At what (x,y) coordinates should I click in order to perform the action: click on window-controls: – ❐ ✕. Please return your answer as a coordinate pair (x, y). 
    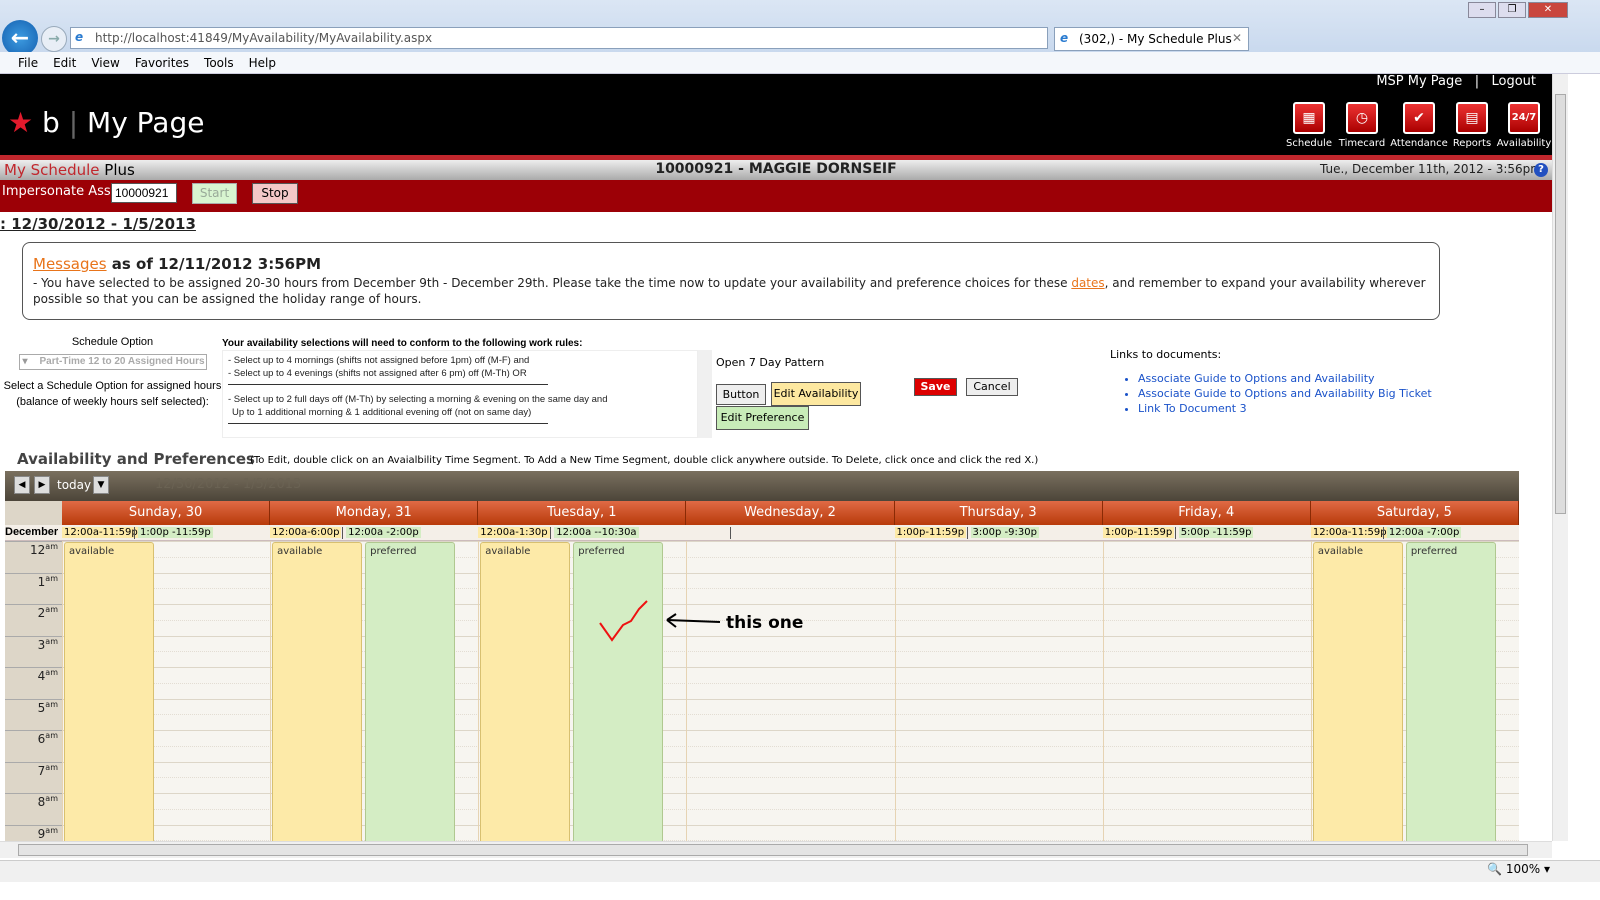
    Looking at the image, I should click on (1518, 10).